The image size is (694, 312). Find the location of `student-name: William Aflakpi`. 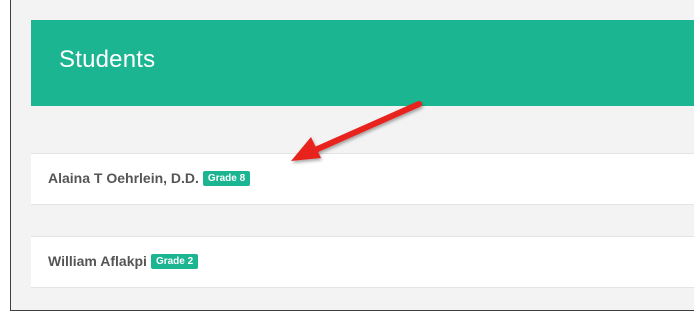

student-name: William Aflakpi is located at coordinates (97, 261).